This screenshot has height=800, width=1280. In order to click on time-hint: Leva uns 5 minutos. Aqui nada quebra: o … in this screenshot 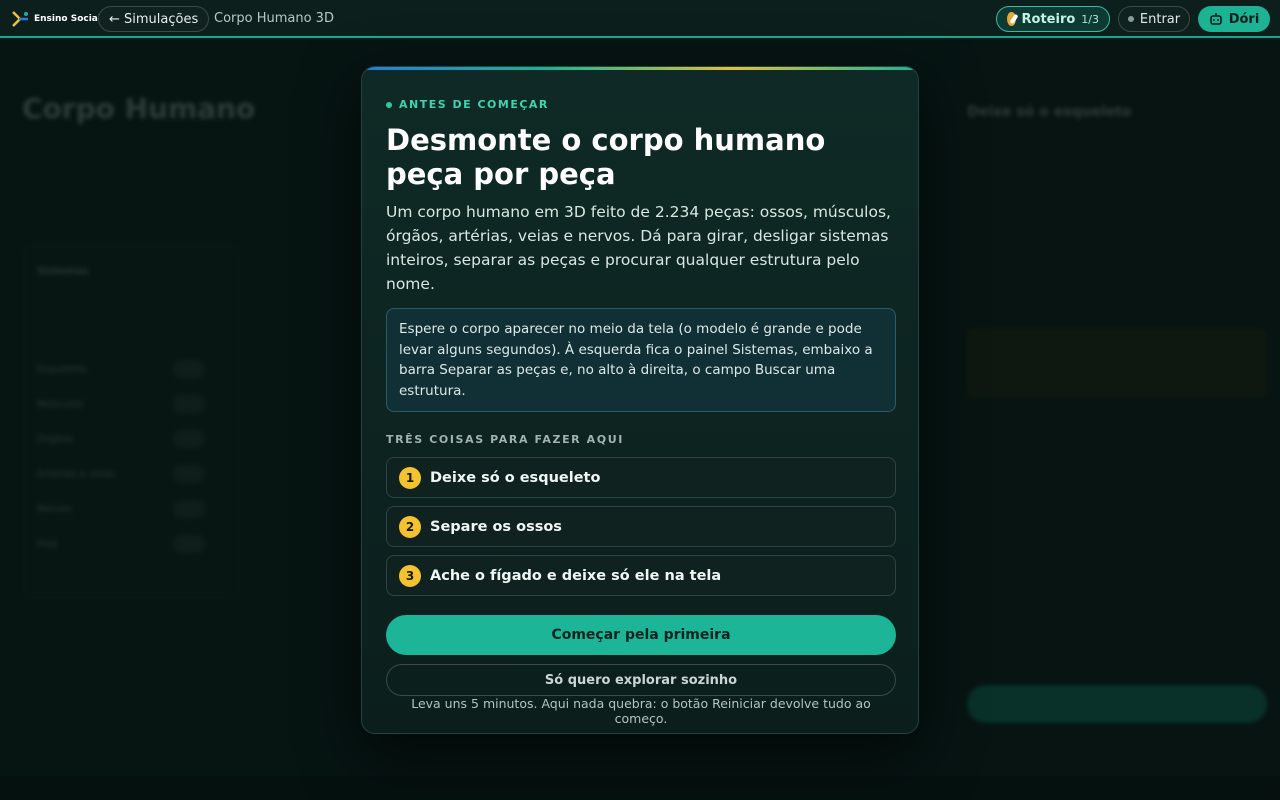, I will do `click(641, 711)`.